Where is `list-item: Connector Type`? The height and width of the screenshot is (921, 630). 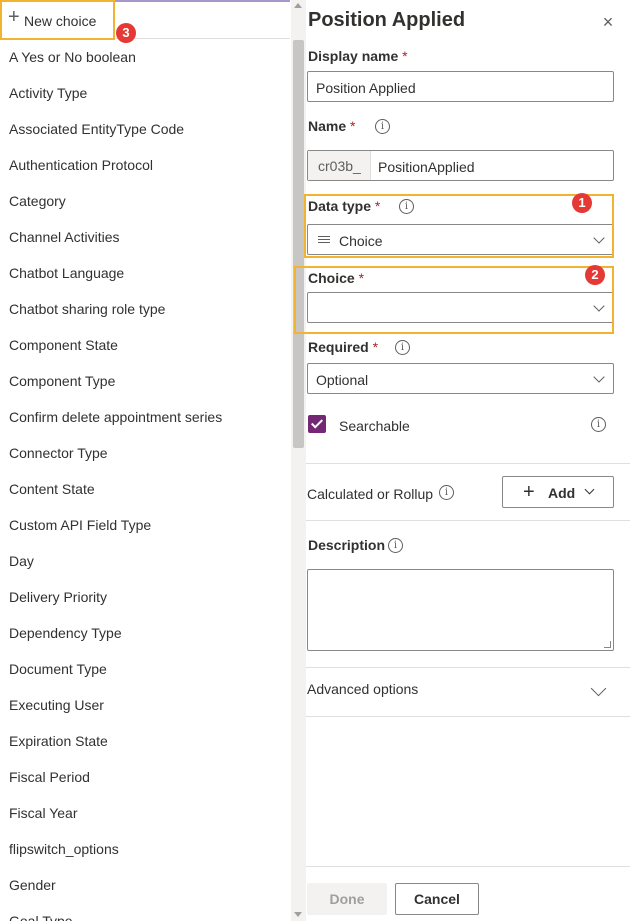 list-item: Connector Type is located at coordinates (145, 453).